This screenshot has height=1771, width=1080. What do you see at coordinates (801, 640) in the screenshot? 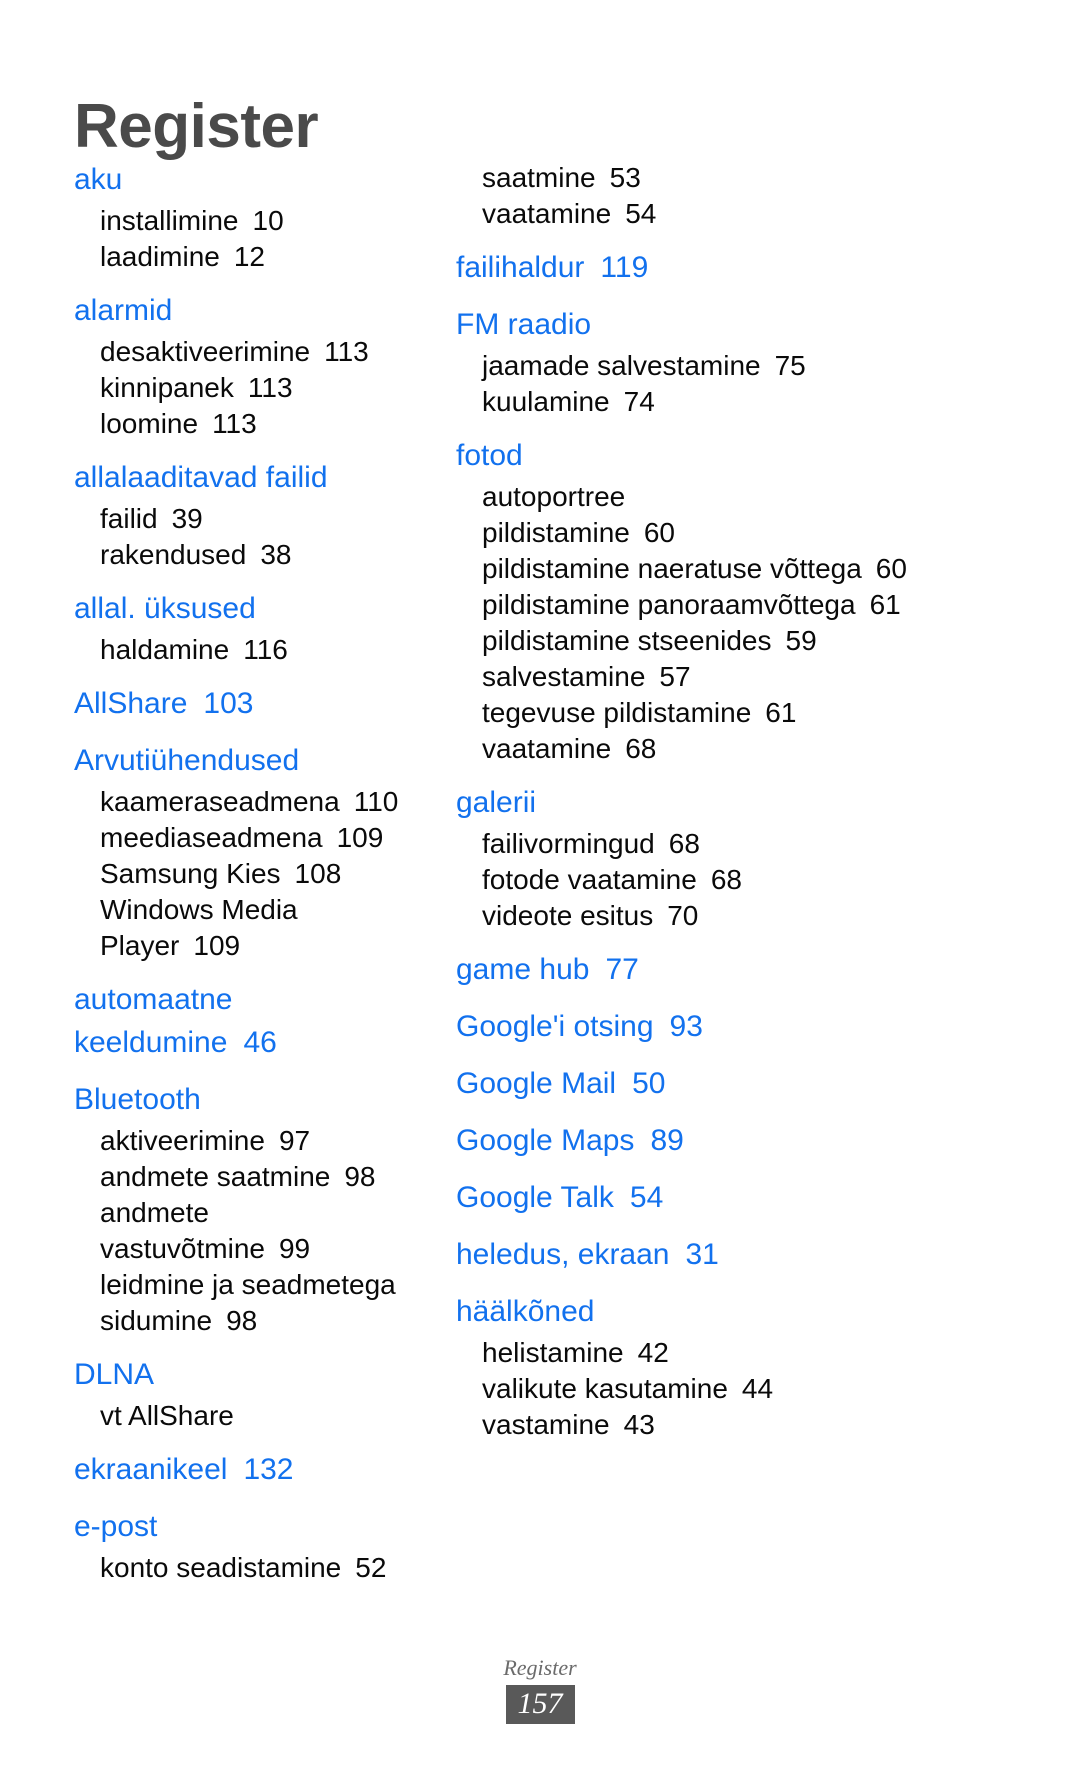
I see `index-subentry-page: 59` at bounding box center [801, 640].